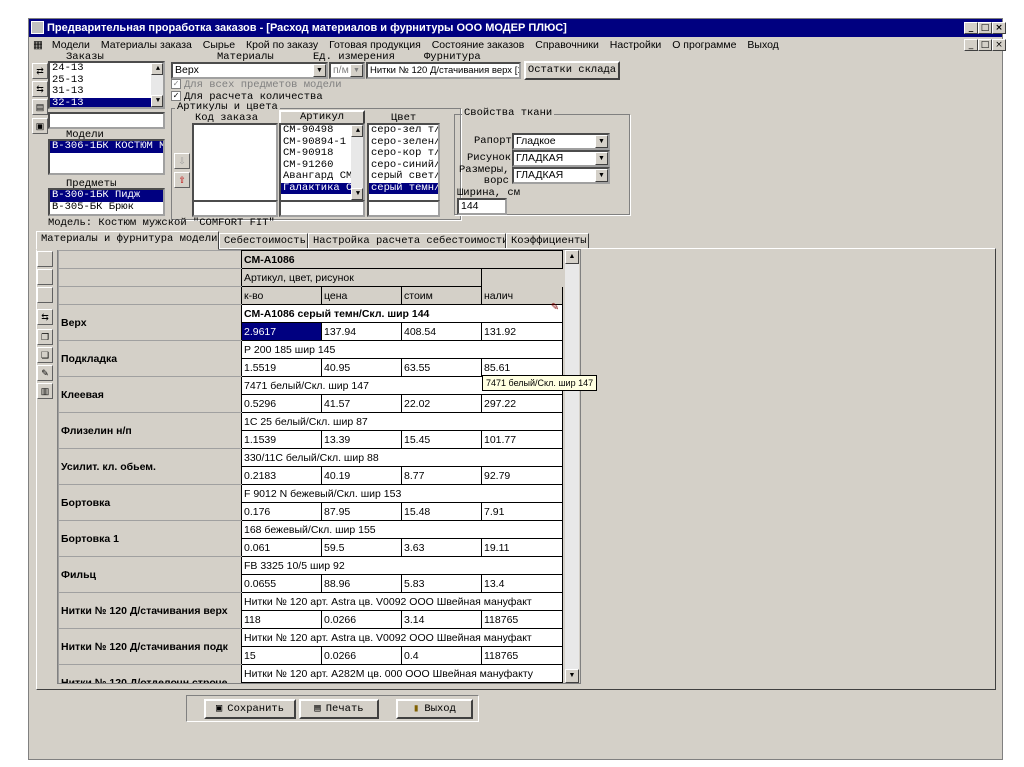  Describe the element at coordinates (985, 45) in the screenshot. I see `inner-restore-button: □` at that location.